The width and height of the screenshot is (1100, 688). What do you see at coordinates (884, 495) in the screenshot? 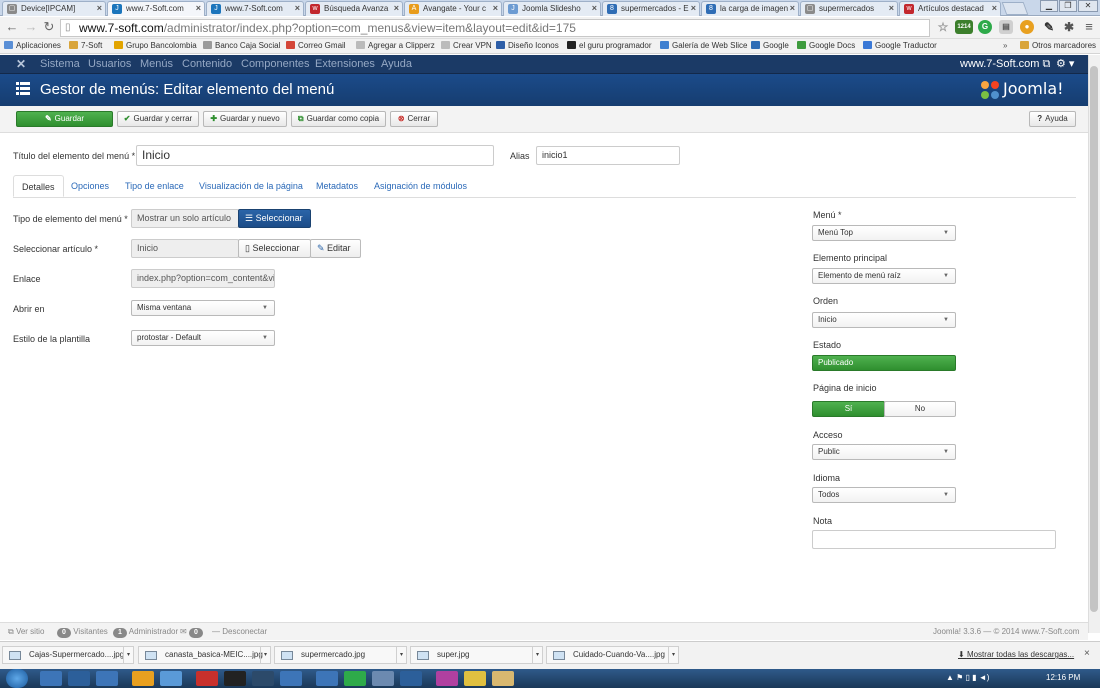
I see `language-select: Todos ▼` at bounding box center [884, 495].